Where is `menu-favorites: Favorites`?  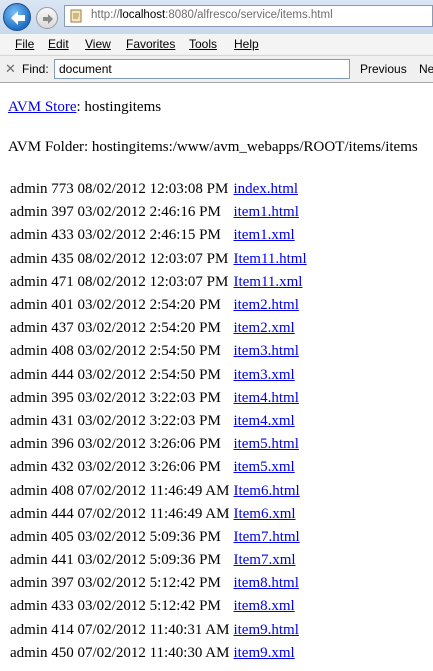
menu-favorites: Favorites is located at coordinates (150, 44).